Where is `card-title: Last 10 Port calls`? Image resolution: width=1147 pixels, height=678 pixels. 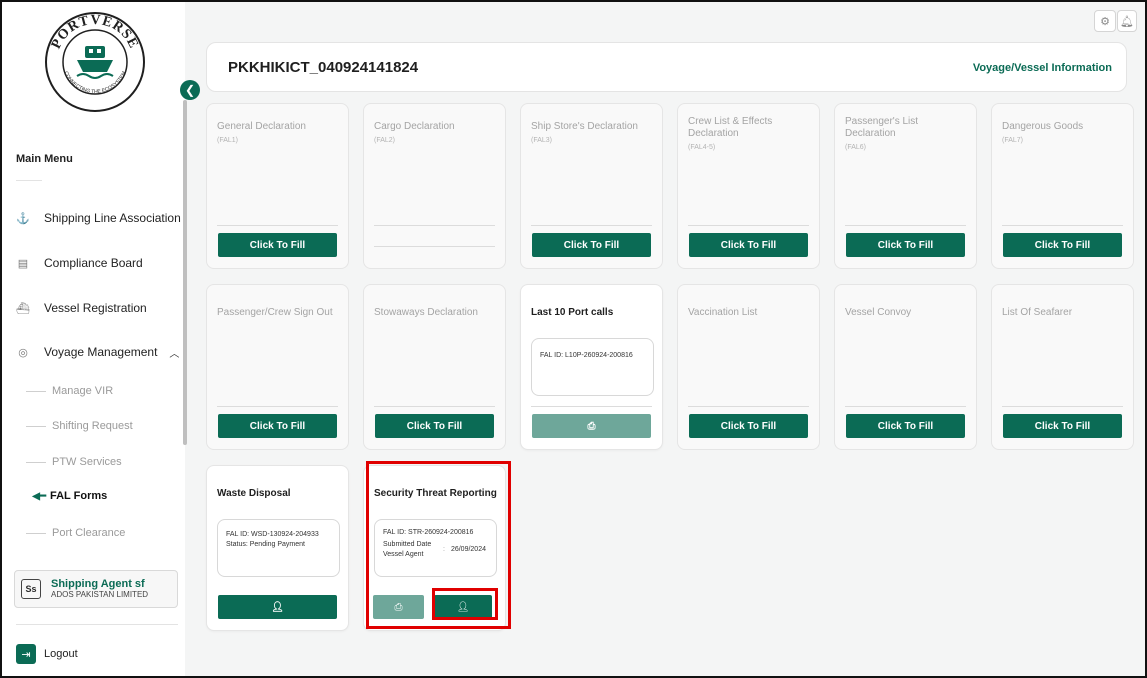
card-title: Last 10 Port calls is located at coordinates (572, 312).